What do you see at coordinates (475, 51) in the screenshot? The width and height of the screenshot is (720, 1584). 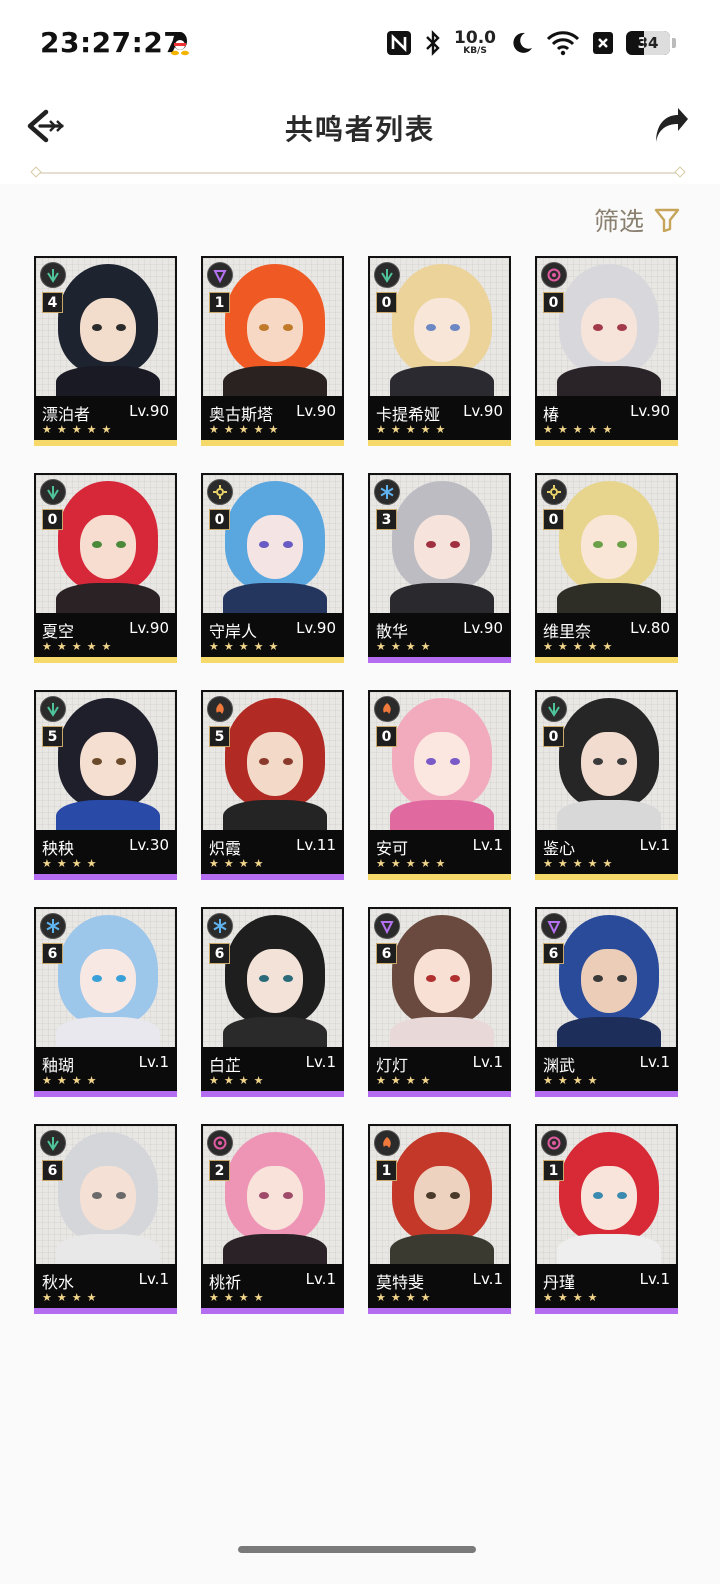 I see `network-speed-unit: KB/S` at bounding box center [475, 51].